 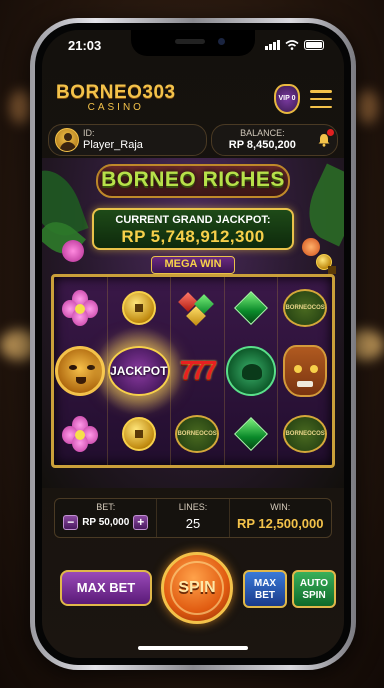 I want to click on player-id-box: ID: Player_Raja, so click(x=127, y=140).